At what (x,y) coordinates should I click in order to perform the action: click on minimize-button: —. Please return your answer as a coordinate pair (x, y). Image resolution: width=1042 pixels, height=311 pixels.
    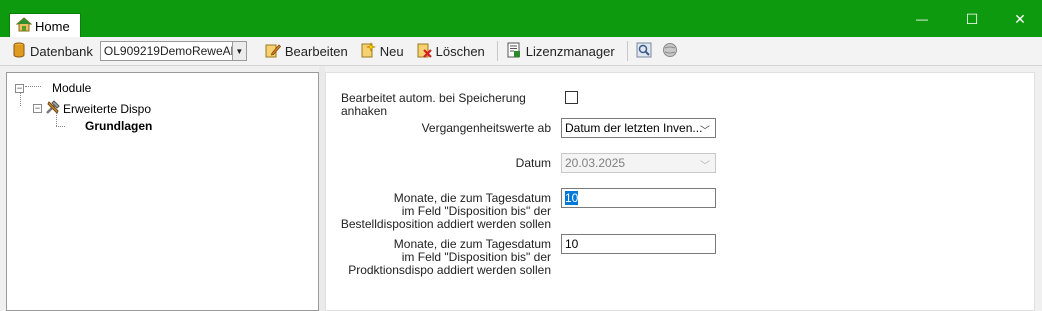
    Looking at the image, I should click on (922, 19).